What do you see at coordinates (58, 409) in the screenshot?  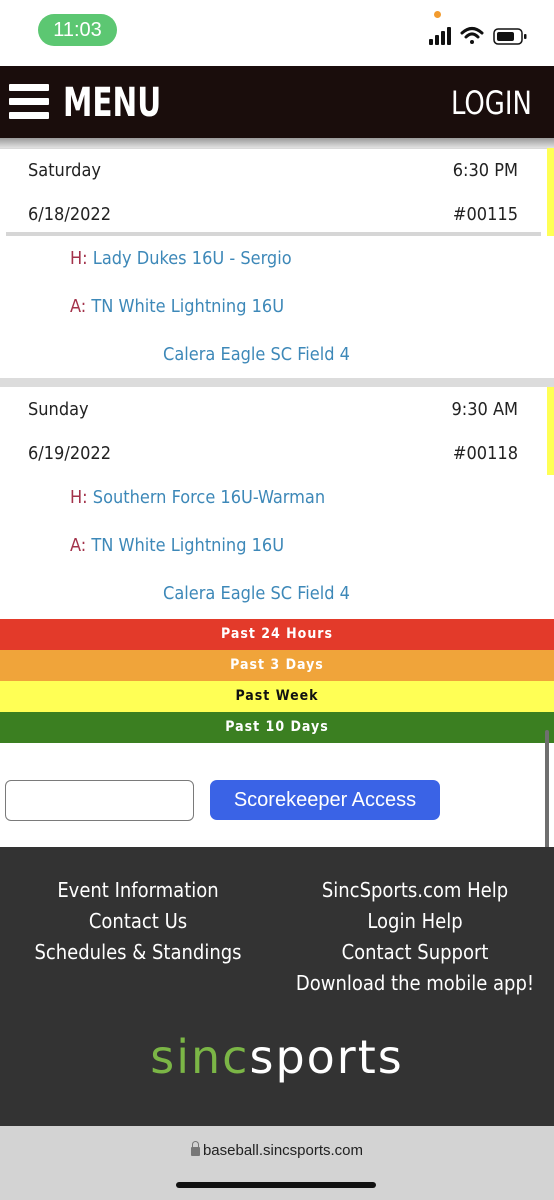 I see `game-day: Sunday` at bounding box center [58, 409].